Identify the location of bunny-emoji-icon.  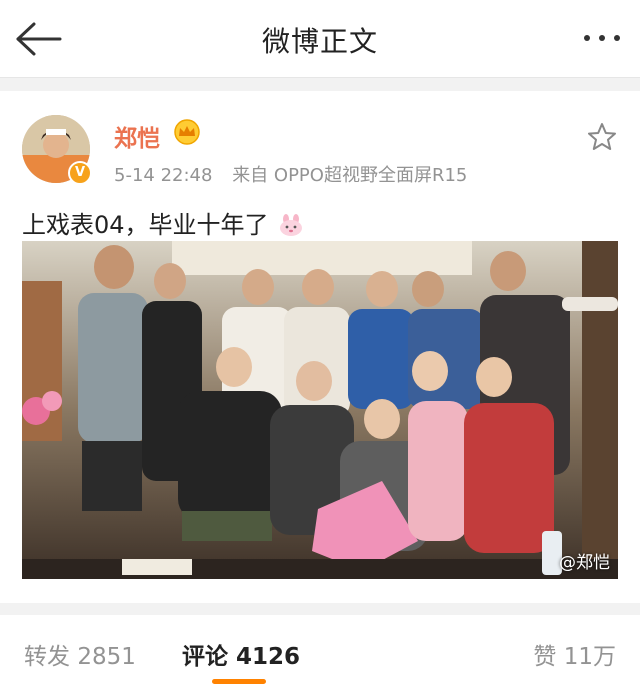
(291, 225).